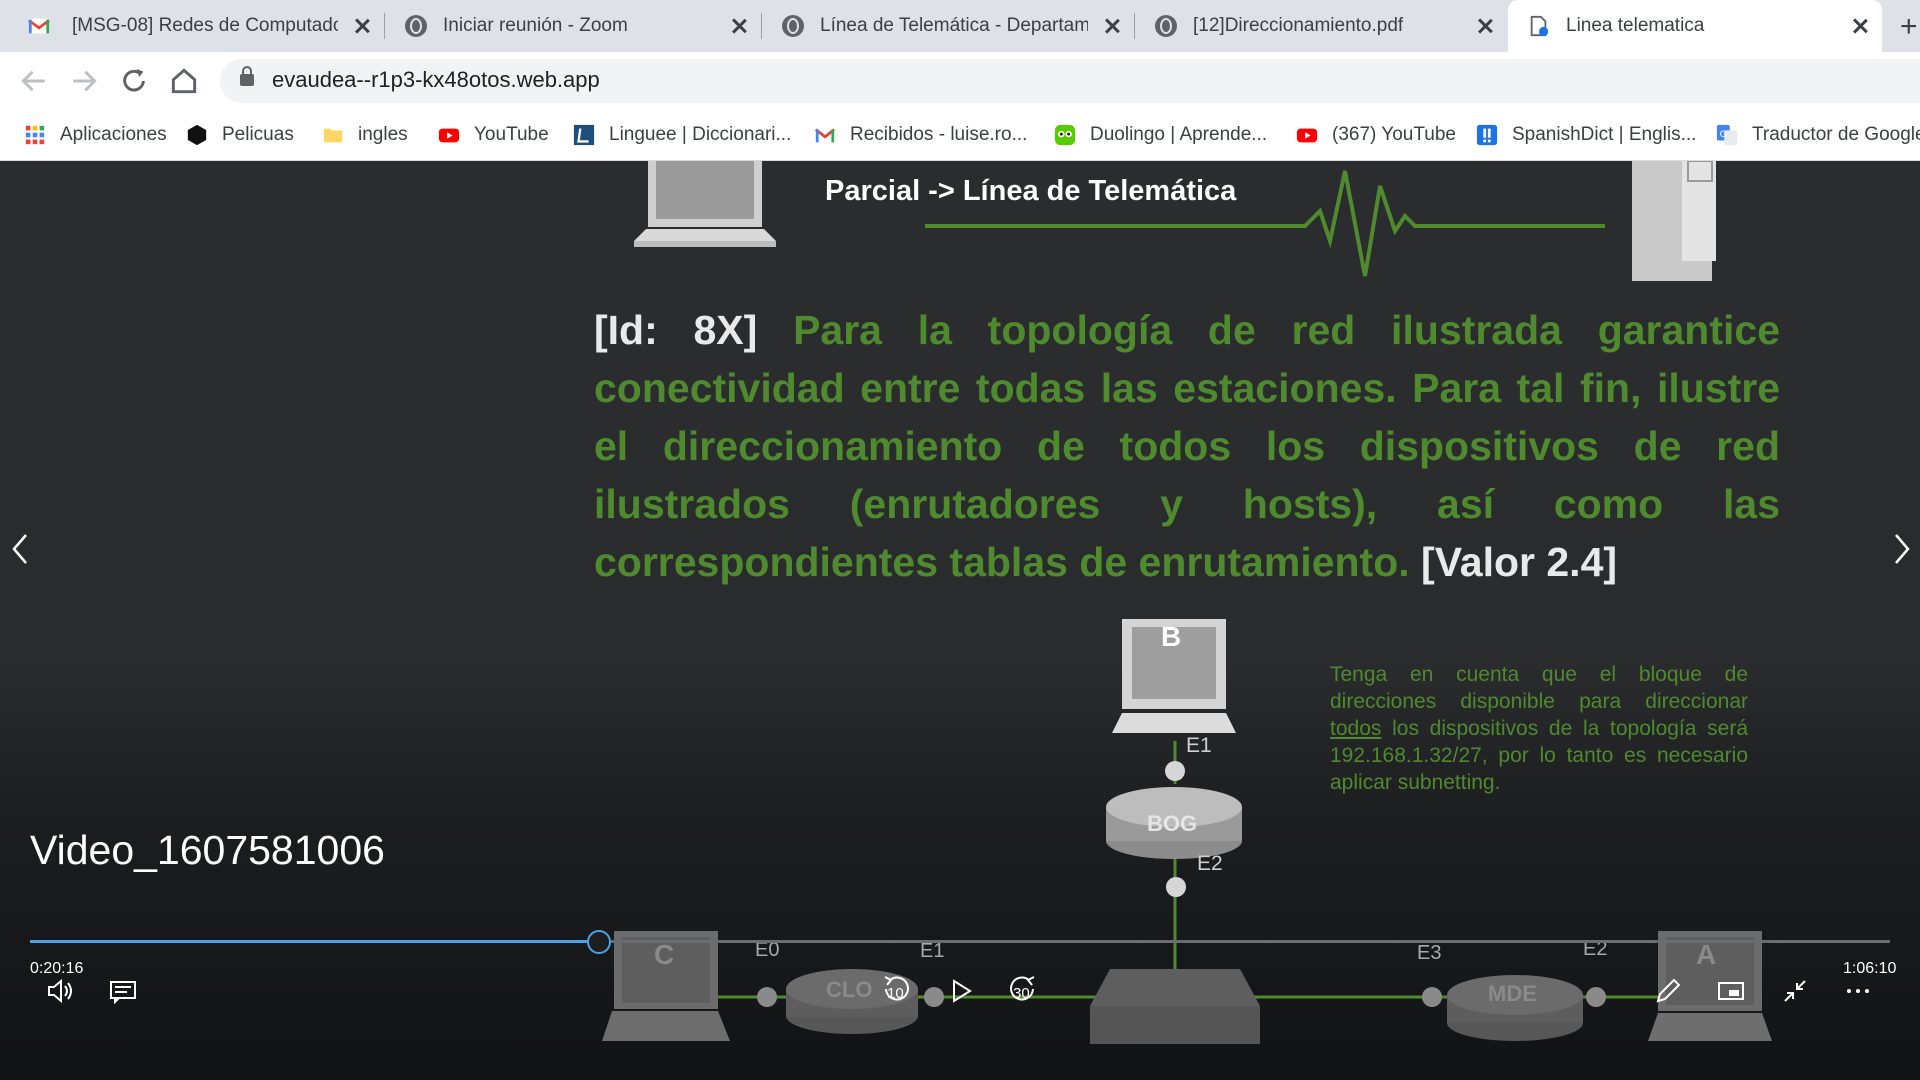 This screenshot has height=1080, width=1920. Describe the element at coordinates (932, 951) in the screenshot. I see `clo-e1-label: E1` at that location.